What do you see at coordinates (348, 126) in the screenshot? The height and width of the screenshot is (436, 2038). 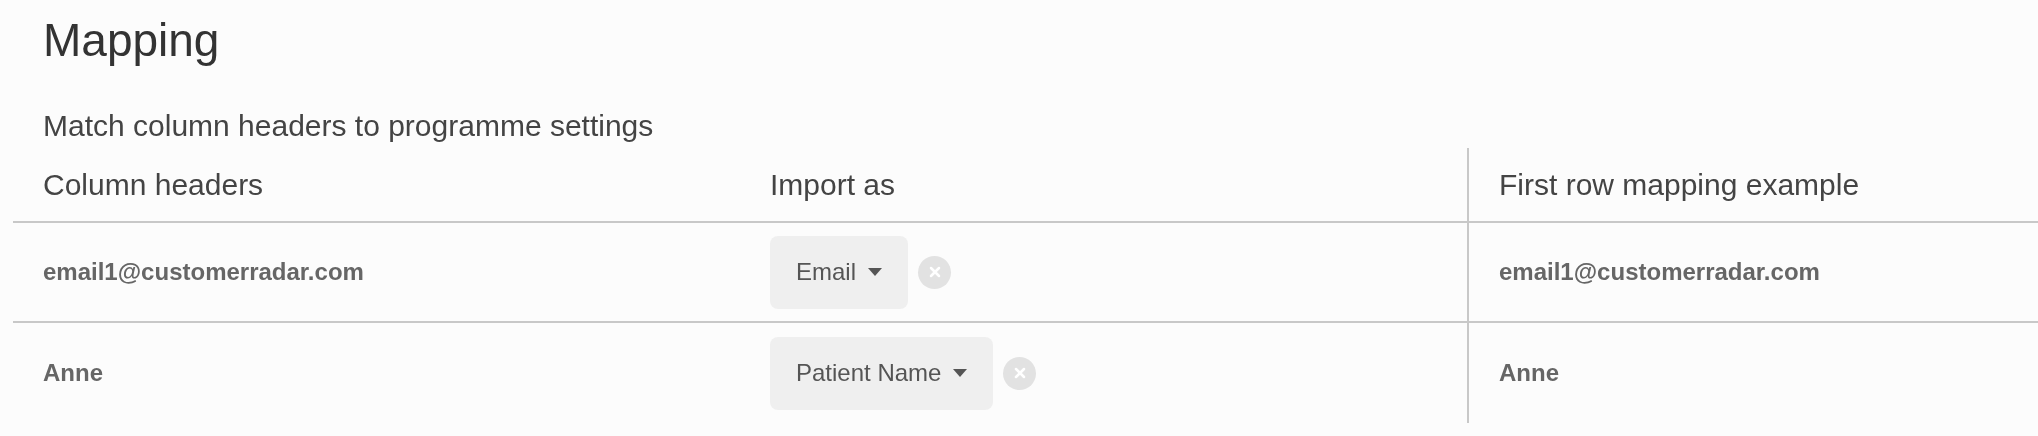 I see `subtitle: Match column headers to programme settings` at bounding box center [348, 126].